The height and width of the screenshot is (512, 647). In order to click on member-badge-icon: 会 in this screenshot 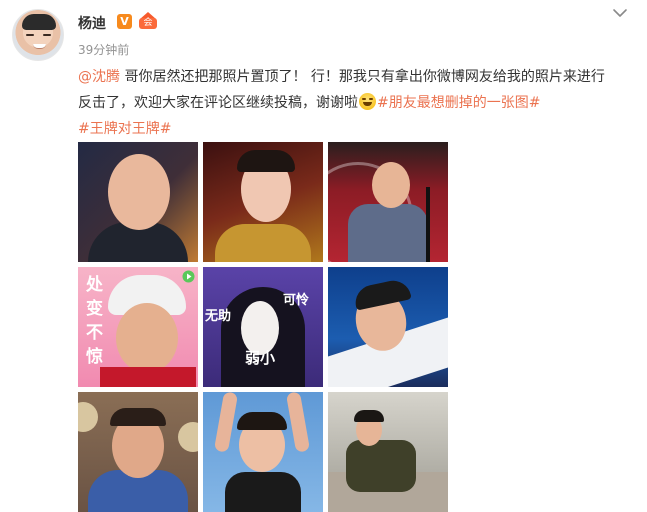, I will do `click(148, 21)`.